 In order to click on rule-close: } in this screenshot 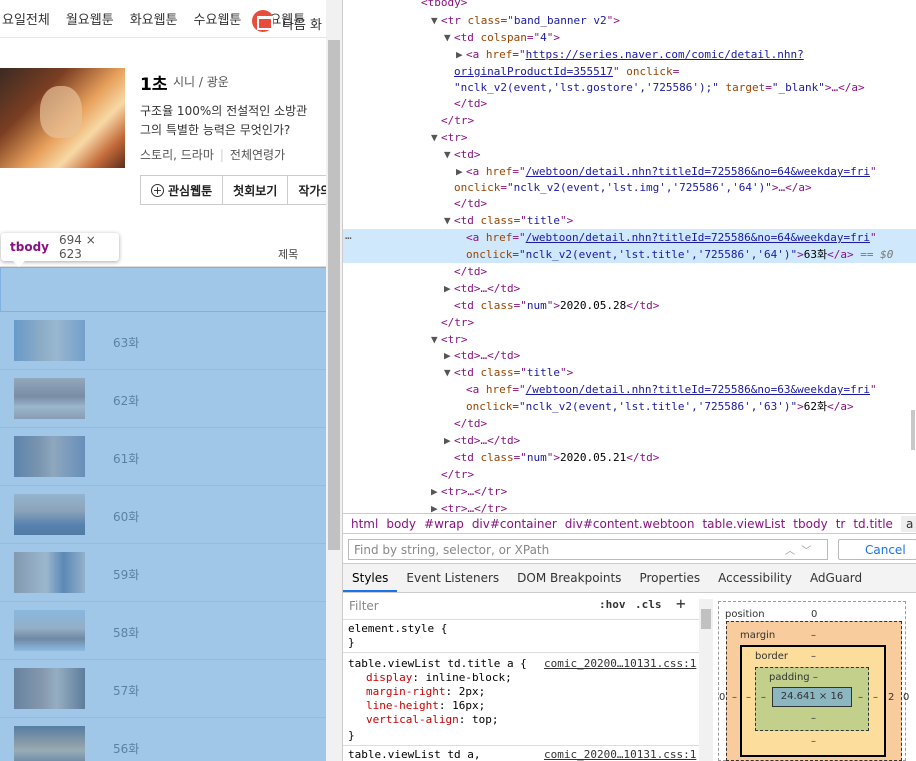, I will do `click(351, 735)`.